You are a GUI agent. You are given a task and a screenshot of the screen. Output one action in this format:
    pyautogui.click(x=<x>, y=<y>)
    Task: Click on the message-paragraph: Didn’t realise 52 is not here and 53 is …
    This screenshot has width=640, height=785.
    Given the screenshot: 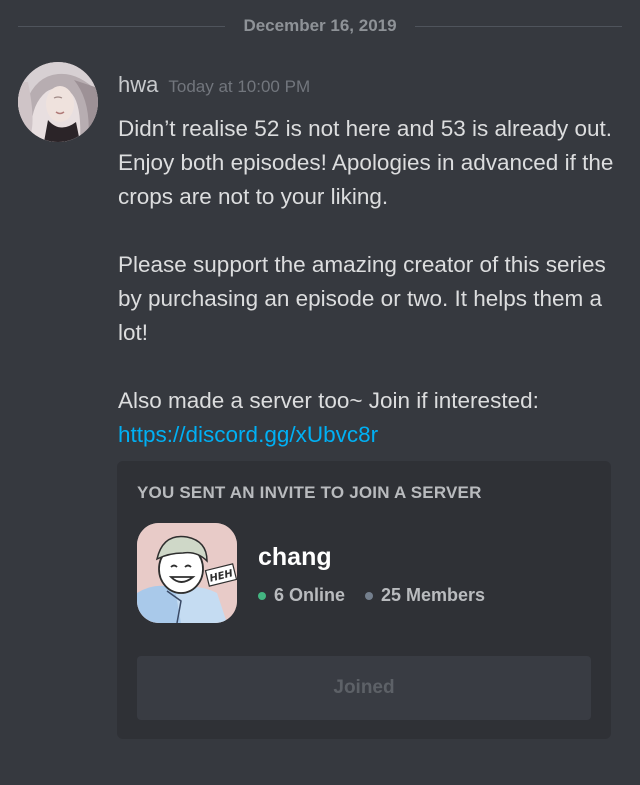 What is the action you would take?
    pyautogui.click(x=366, y=162)
    